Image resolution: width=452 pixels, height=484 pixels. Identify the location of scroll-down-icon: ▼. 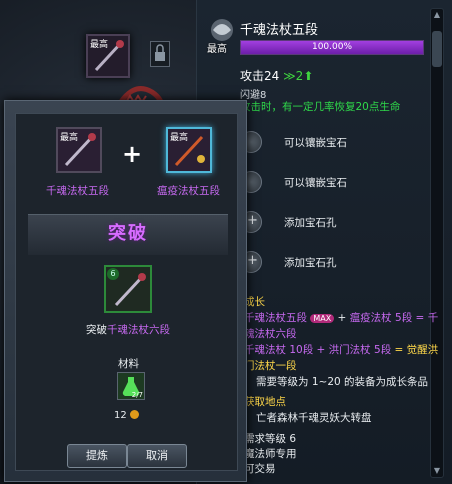
(437, 471).